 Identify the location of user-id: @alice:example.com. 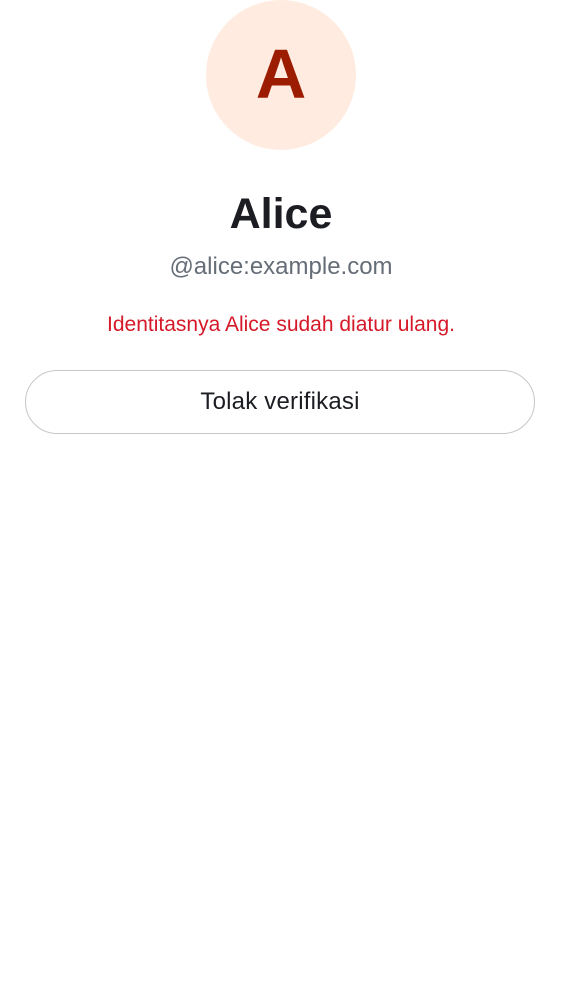
(281, 266).